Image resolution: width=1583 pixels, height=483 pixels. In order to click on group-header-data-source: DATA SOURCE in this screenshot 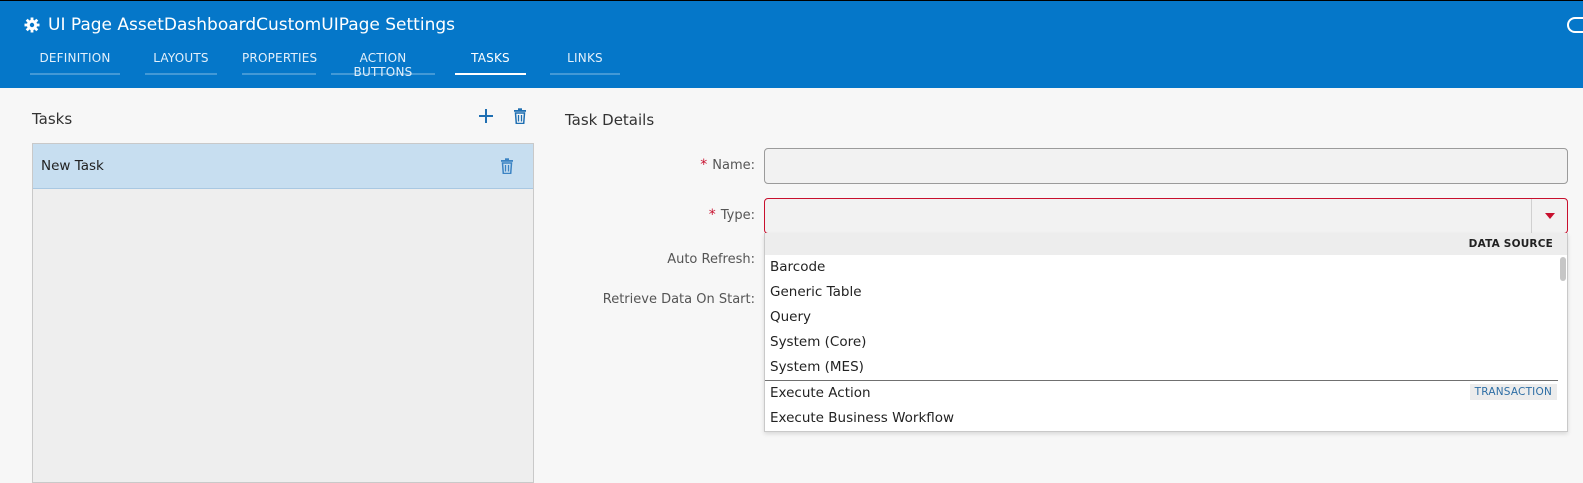, I will do `click(1166, 244)`.